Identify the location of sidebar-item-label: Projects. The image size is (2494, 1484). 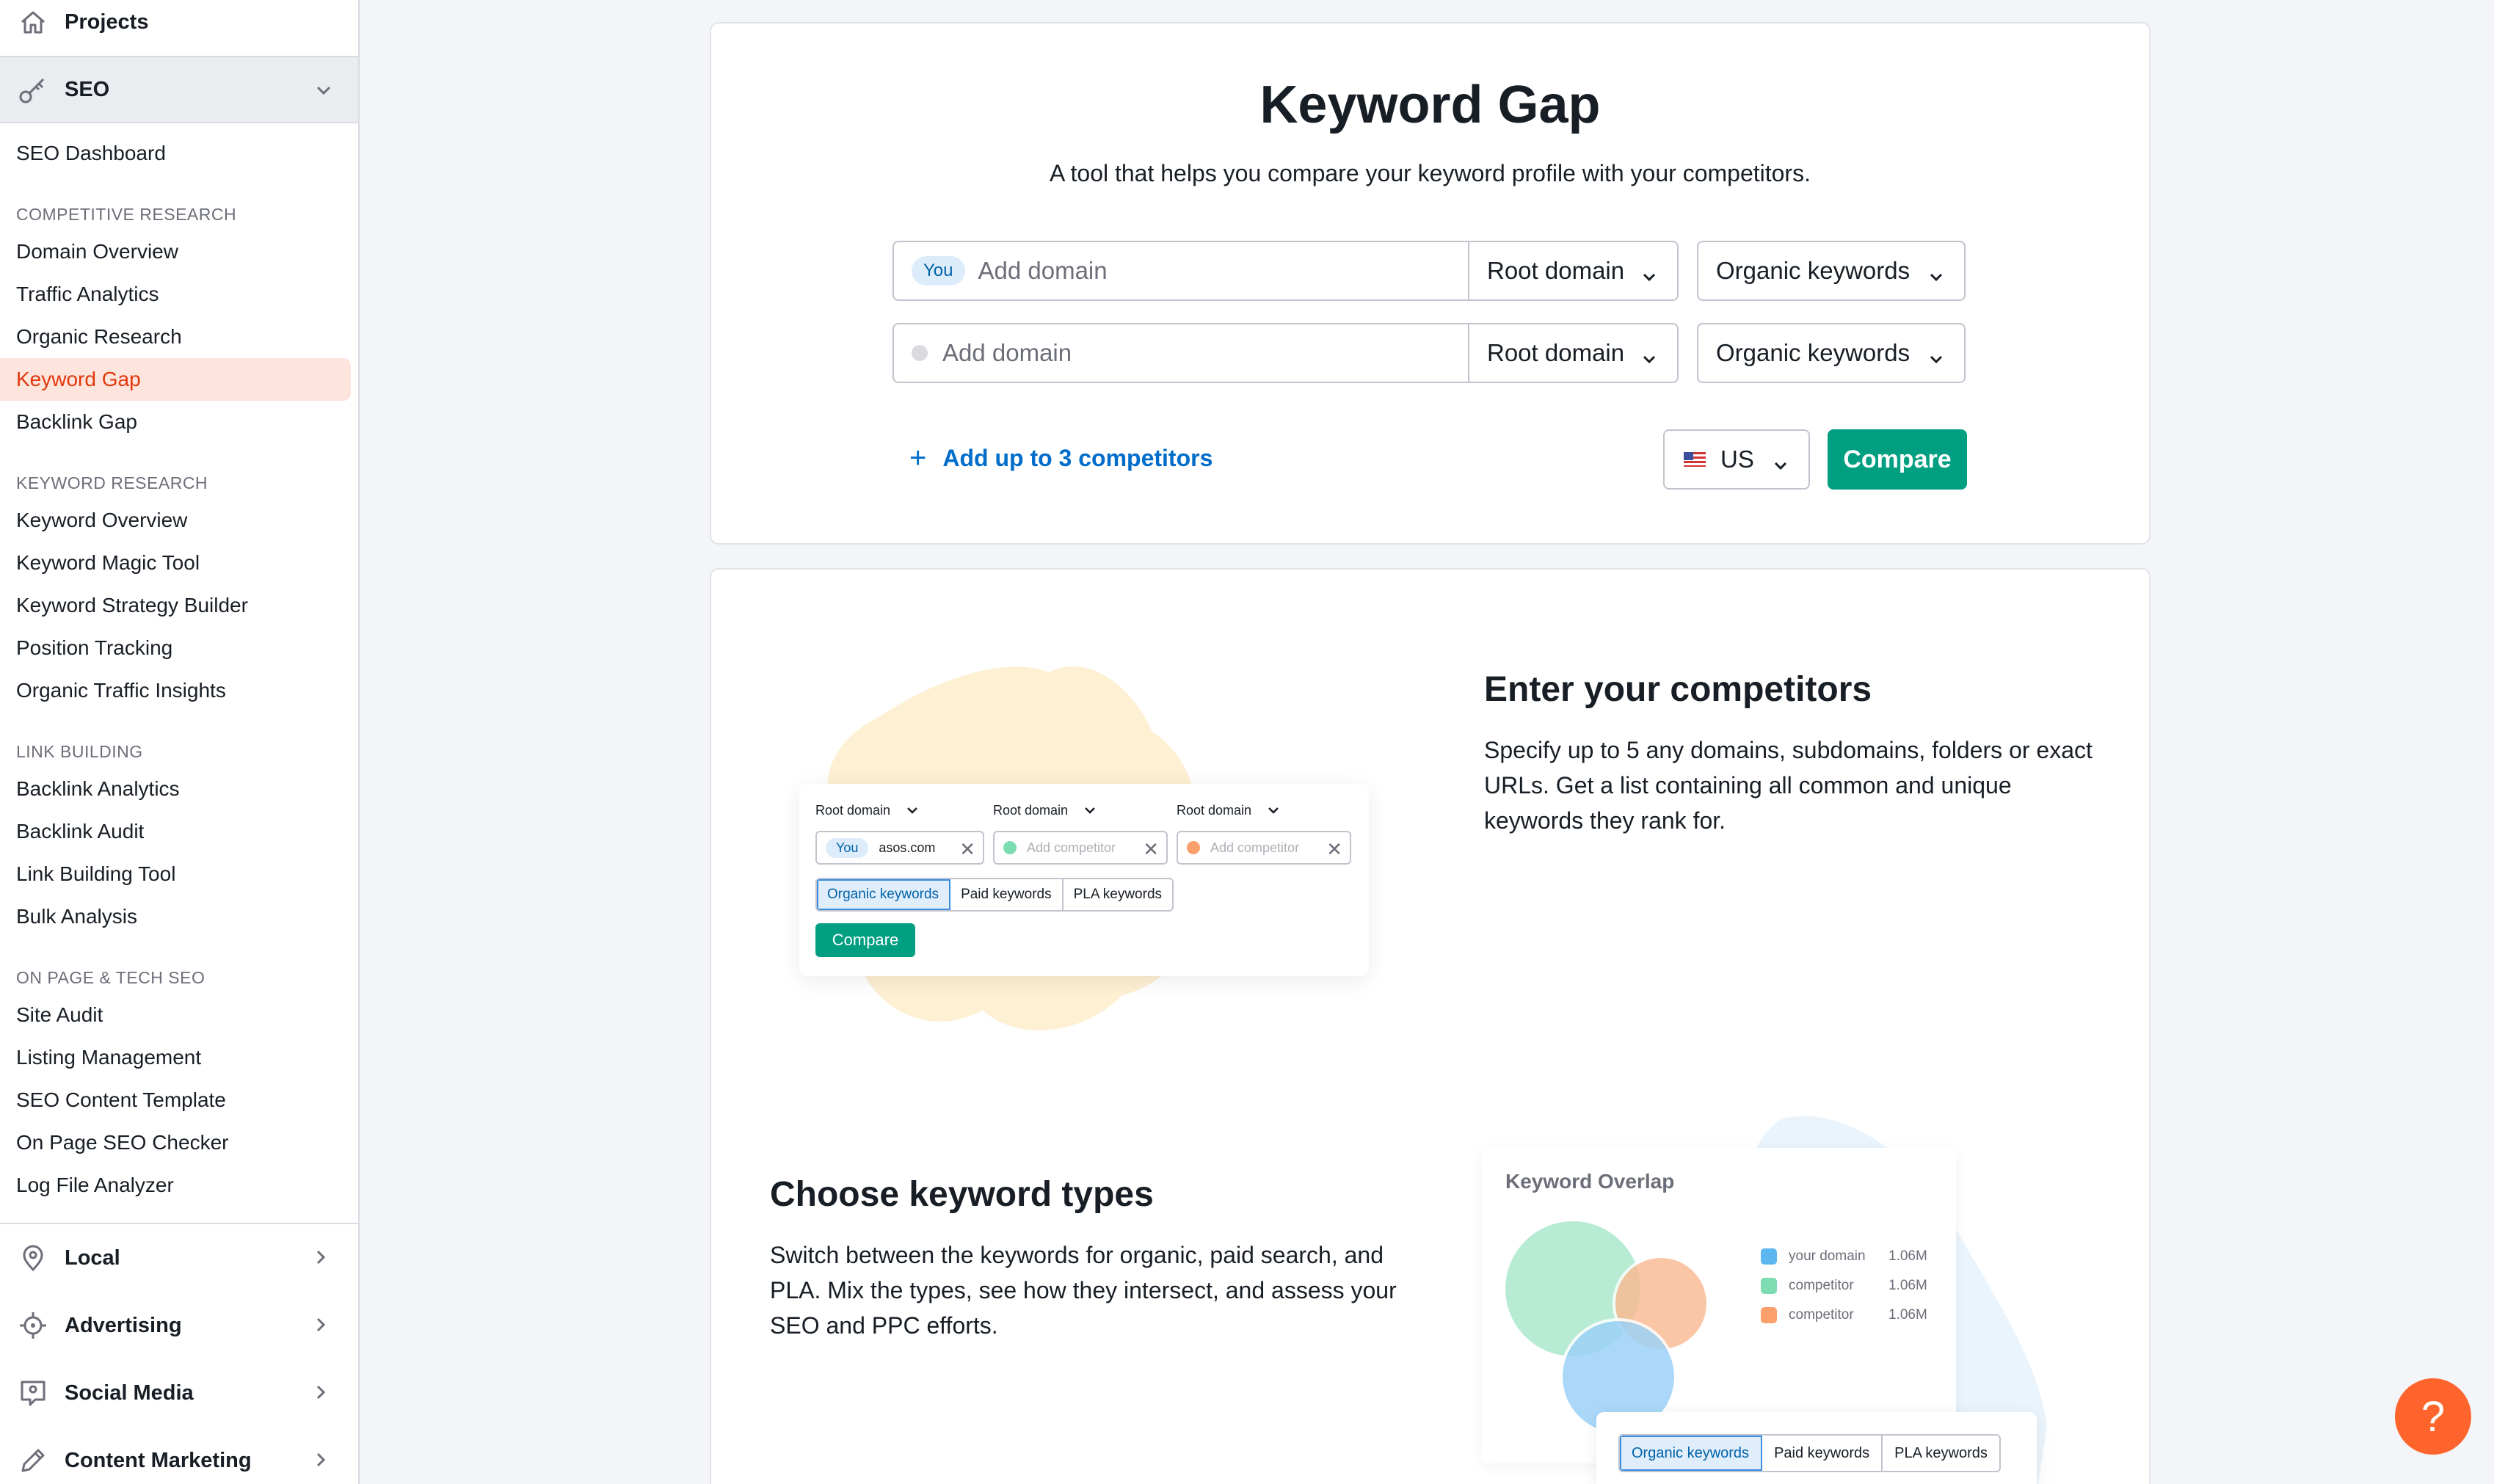
(107, 22).